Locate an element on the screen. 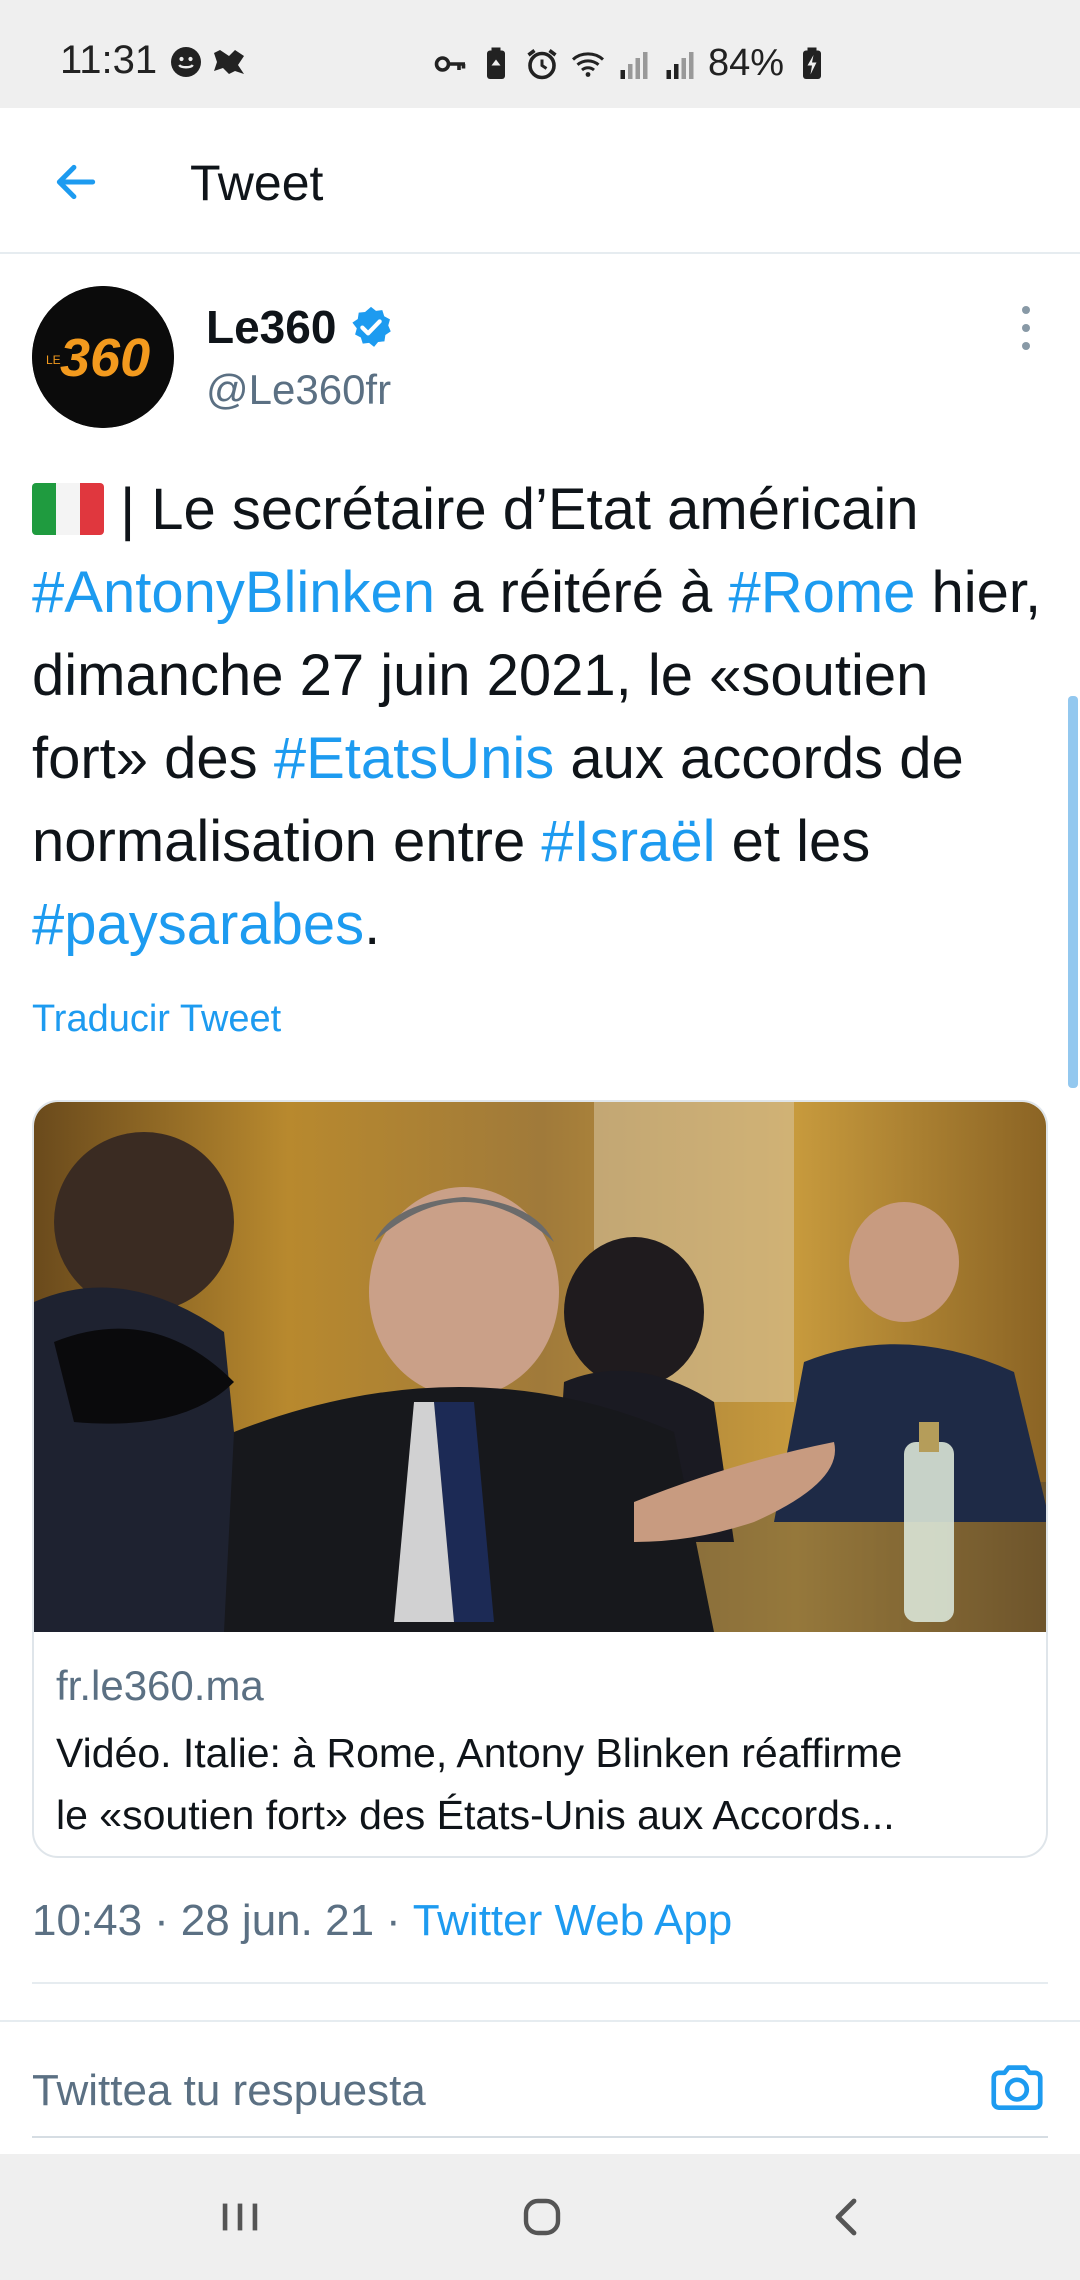  notification-face-icon is located at coordinates (186, 62).